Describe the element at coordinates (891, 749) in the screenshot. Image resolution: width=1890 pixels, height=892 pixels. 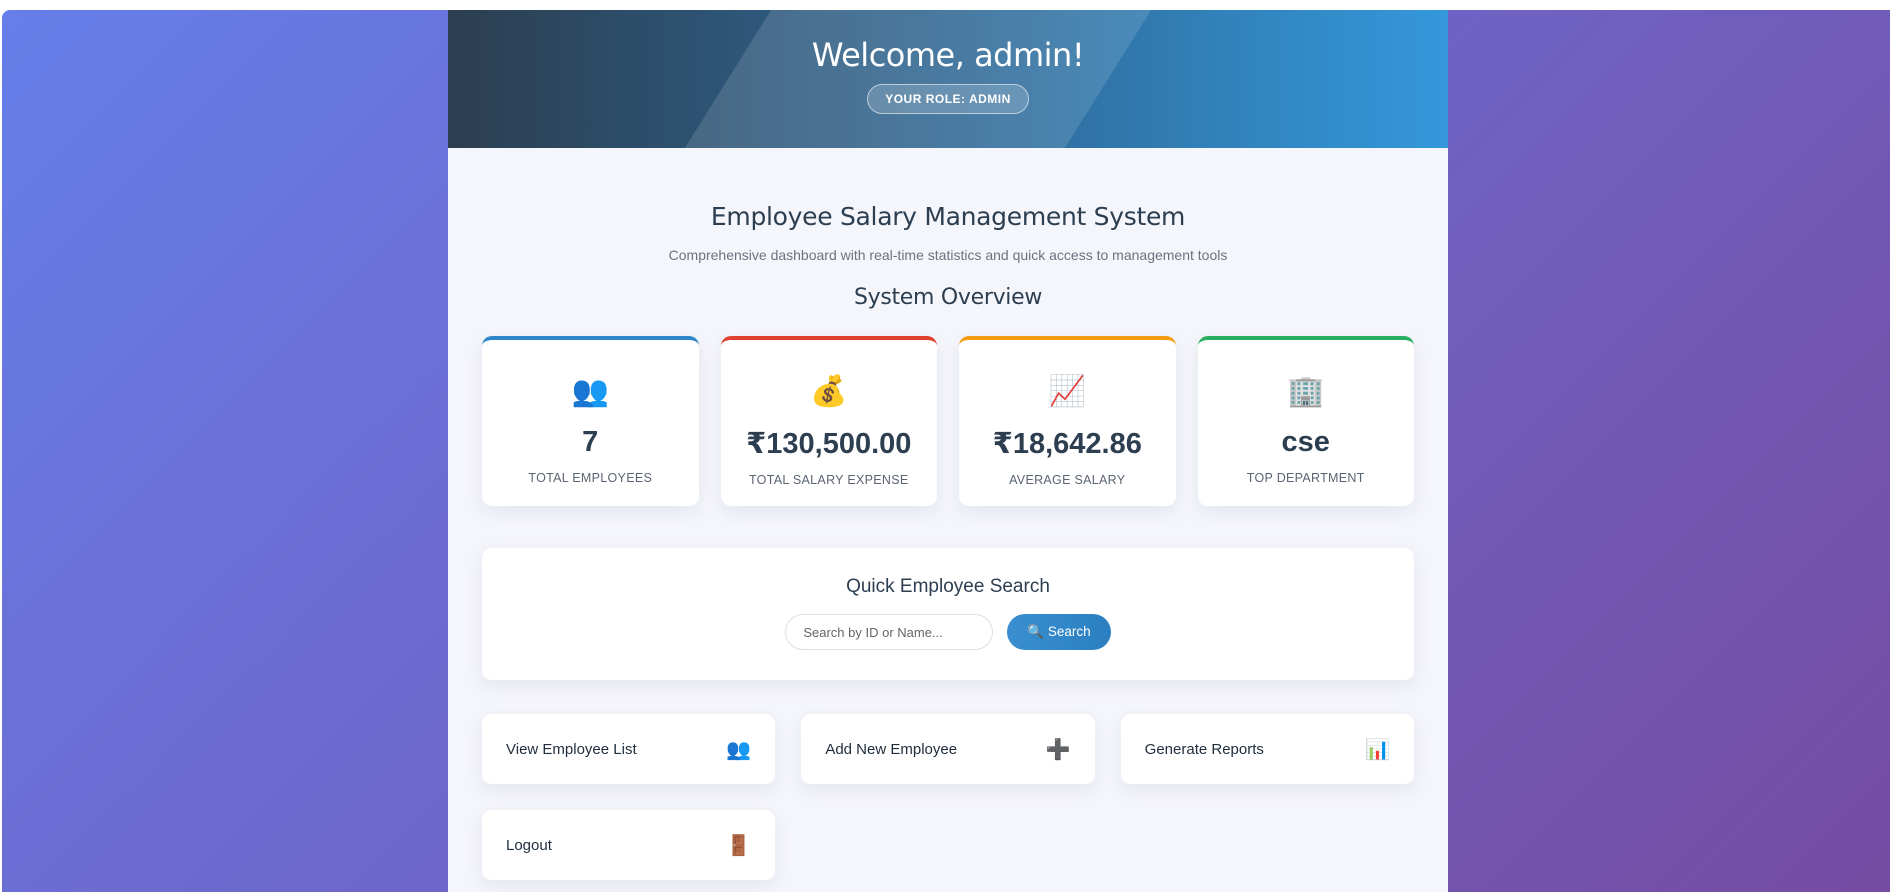
I see `action-label: Add New Employee` at that location.